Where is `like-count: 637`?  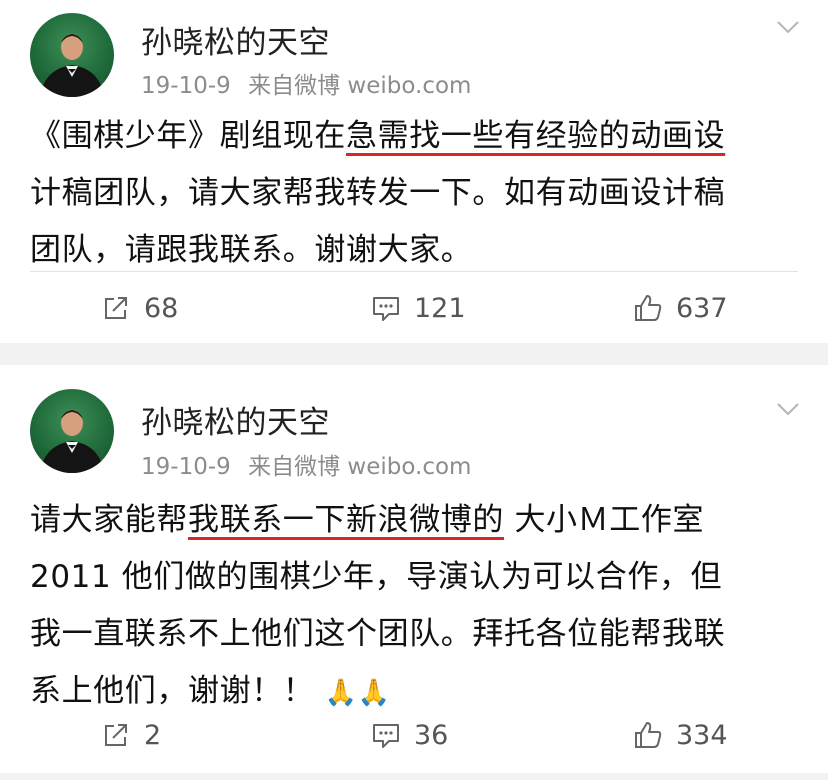
like-count: 637 is located at coordinates (702, 308).